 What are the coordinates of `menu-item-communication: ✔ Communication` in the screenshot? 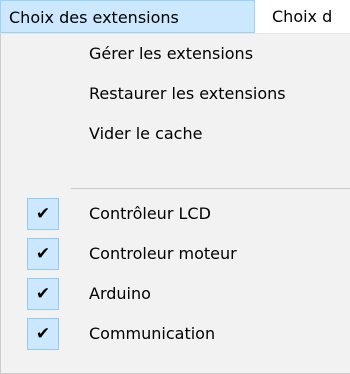 It's located at (175, 334).